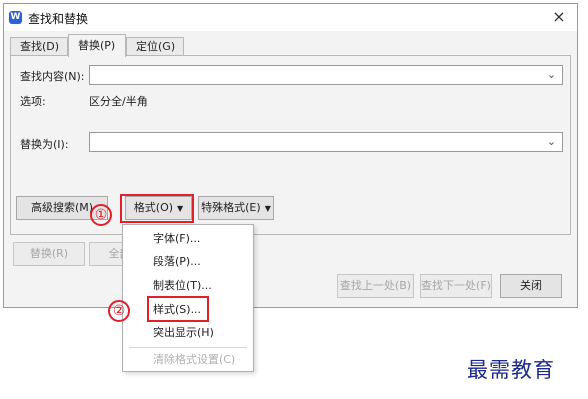 This screenshot has height=399, width=588. I want to click on replace-button: 替换(R), so click(49, 254).